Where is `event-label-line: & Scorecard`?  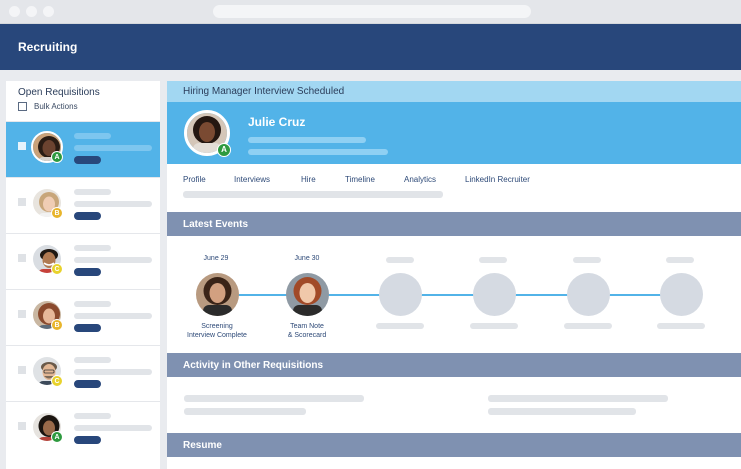
event-label-line: & Scorecard is located at coordinates (307, 335).